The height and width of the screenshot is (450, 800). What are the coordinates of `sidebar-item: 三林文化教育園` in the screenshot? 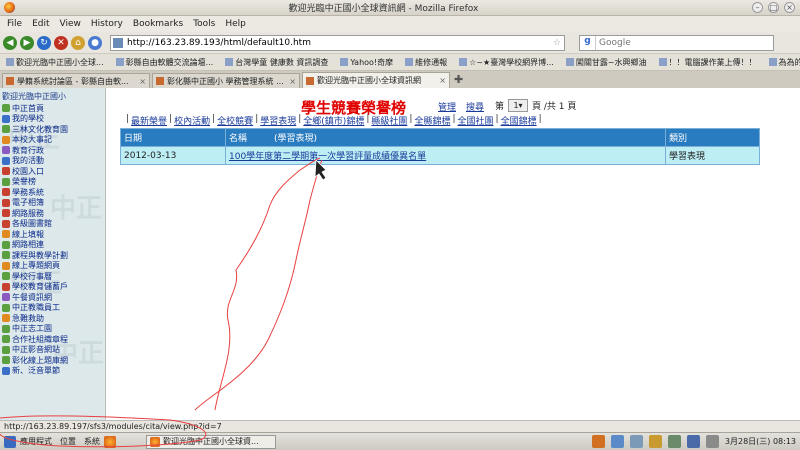 It's located at (52, 129).